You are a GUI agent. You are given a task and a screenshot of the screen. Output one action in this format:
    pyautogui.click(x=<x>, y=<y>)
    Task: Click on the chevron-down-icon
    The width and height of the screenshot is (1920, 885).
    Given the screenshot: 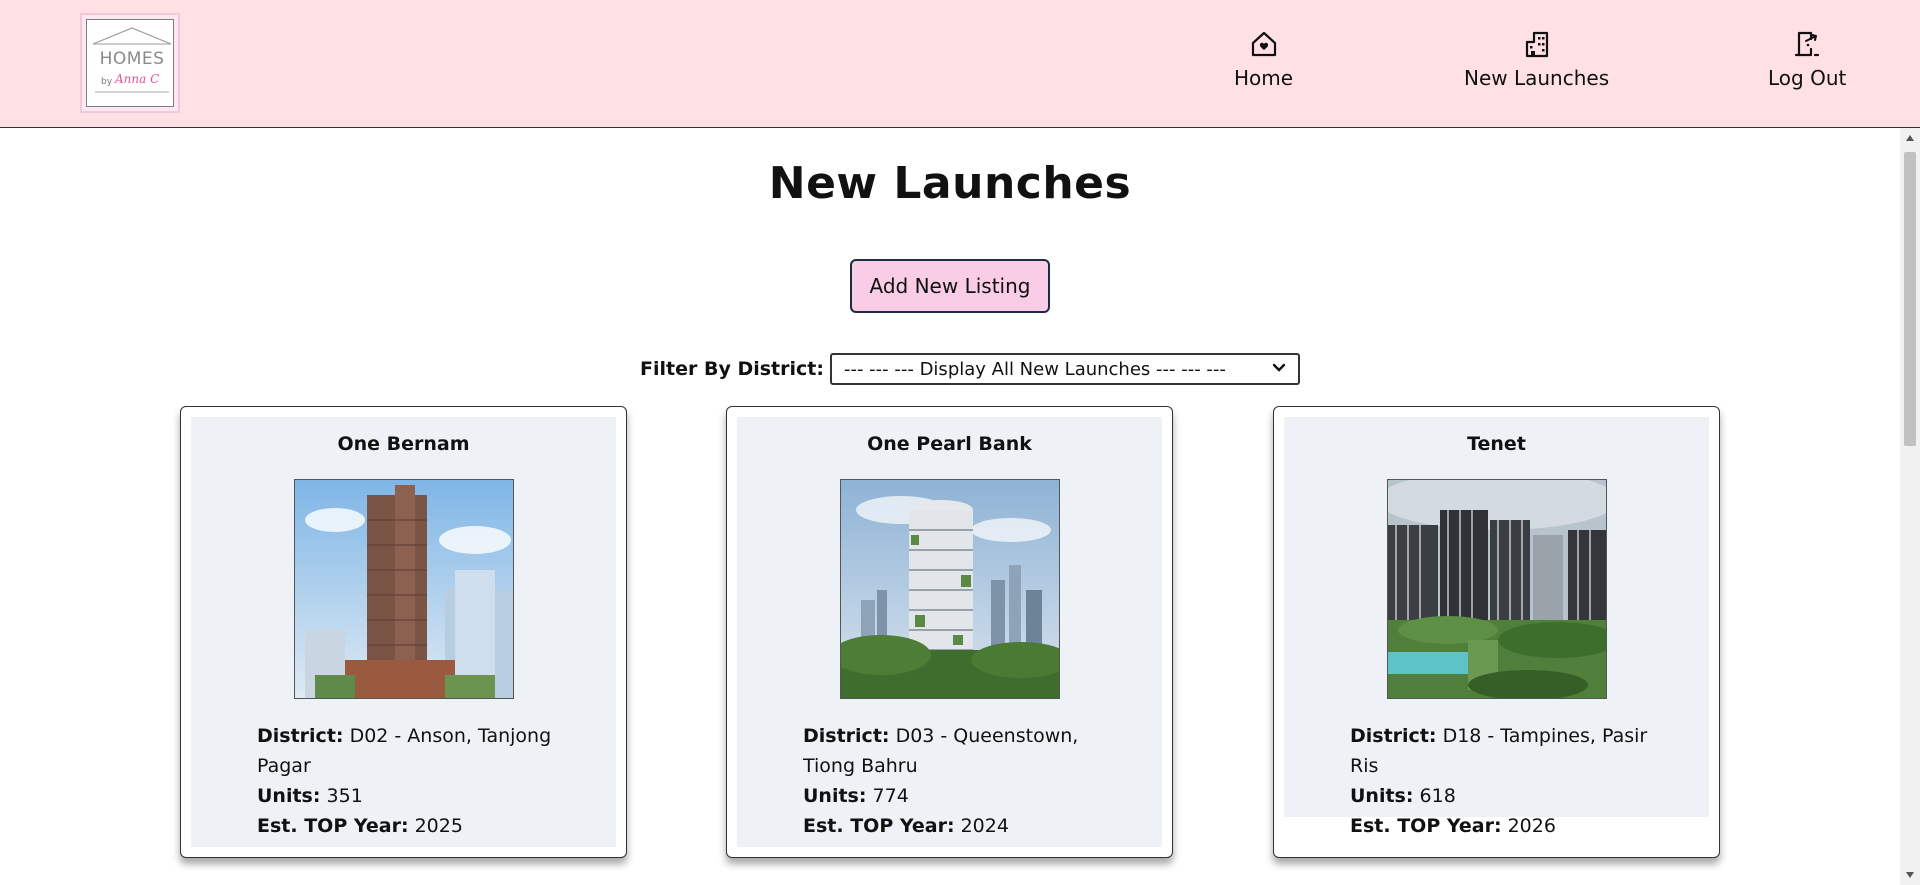 What is the action you would take?
    pyautogui.click(x=1279, y=369)
    